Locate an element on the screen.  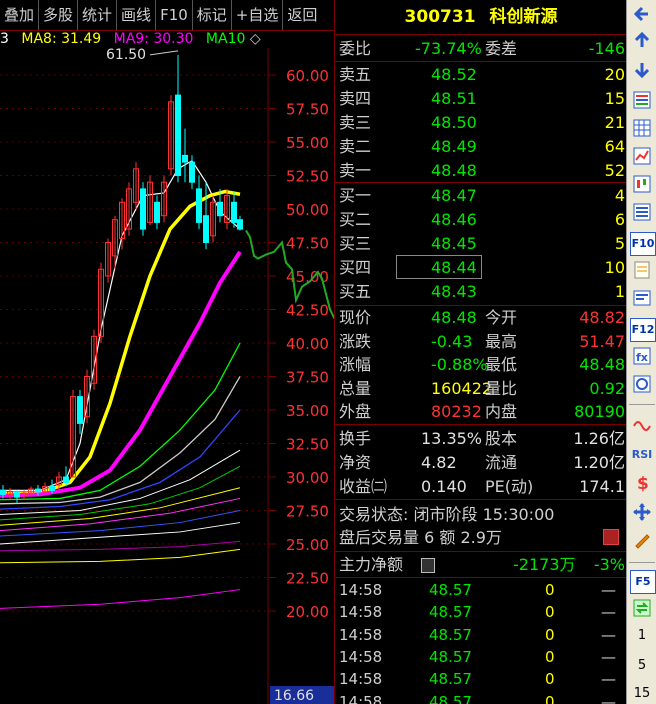
after-hours-chart-icon is located at coordinates (611, 537).